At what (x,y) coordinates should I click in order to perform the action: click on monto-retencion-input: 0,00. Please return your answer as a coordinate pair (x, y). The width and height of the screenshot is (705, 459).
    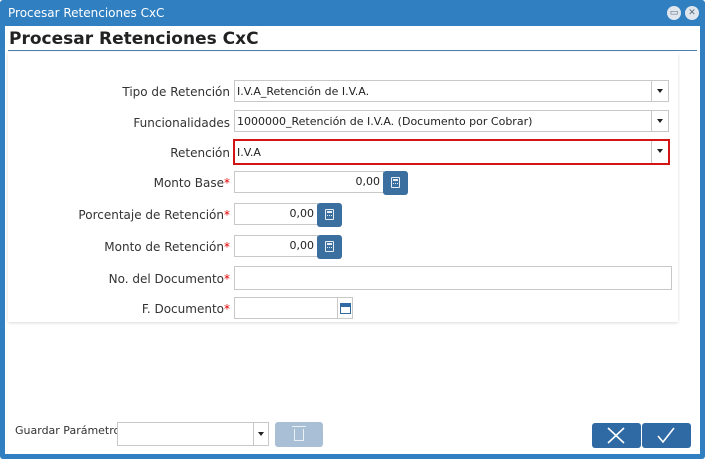
    Looking at the image, I should click on (276, 246).